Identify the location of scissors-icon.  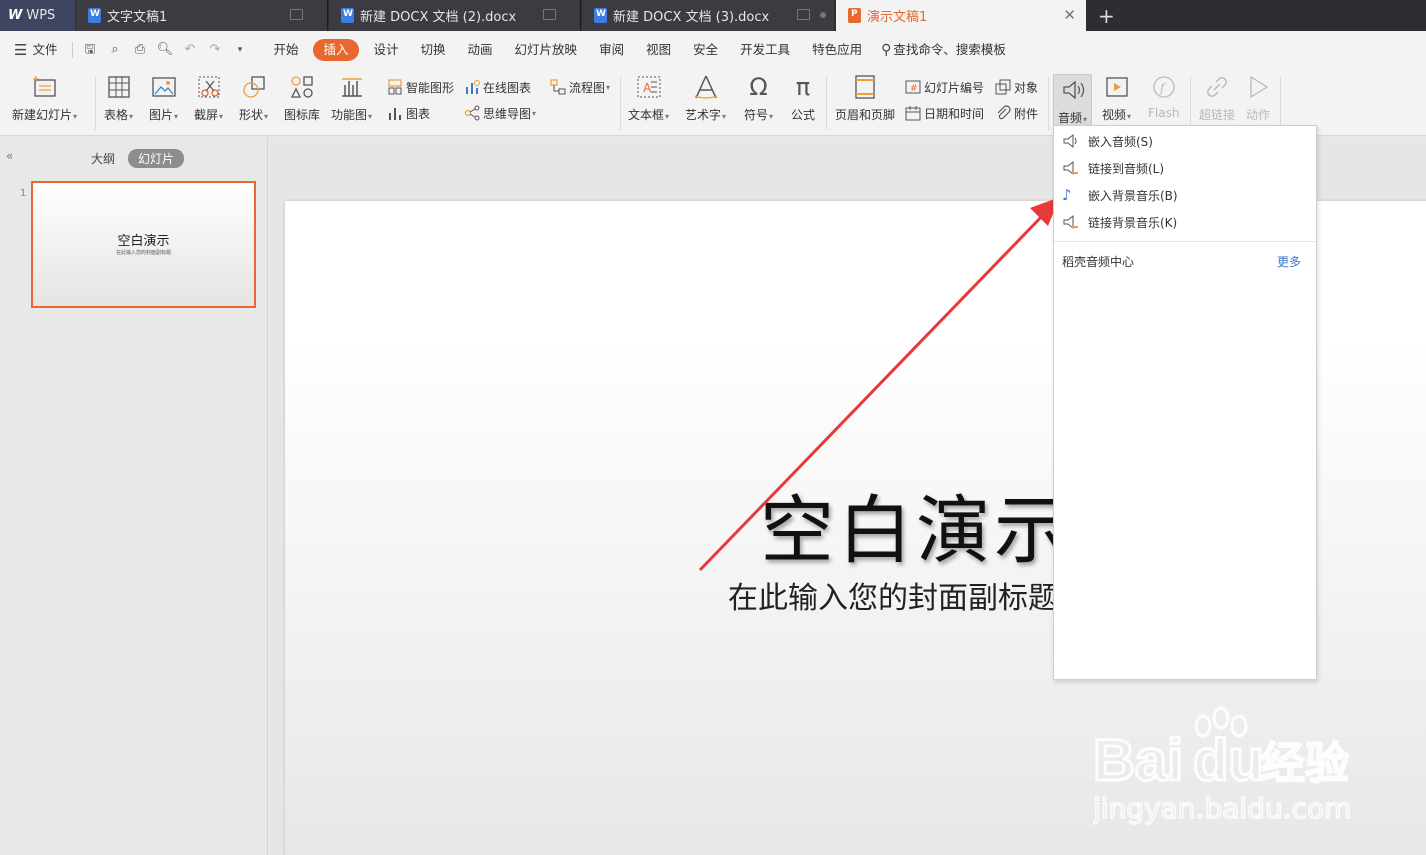
(209, 87).